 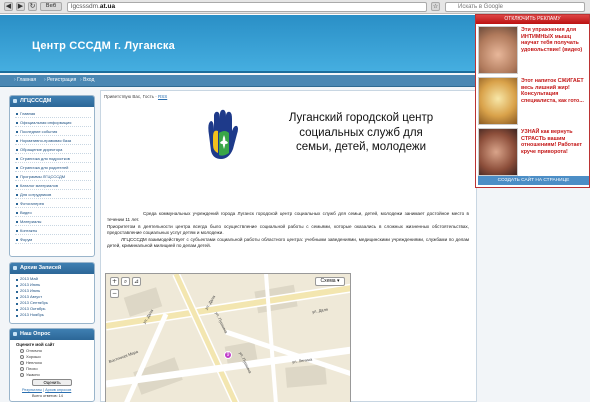 I want to click on ruler-icon: ⊿, so click(x=136, y=281).